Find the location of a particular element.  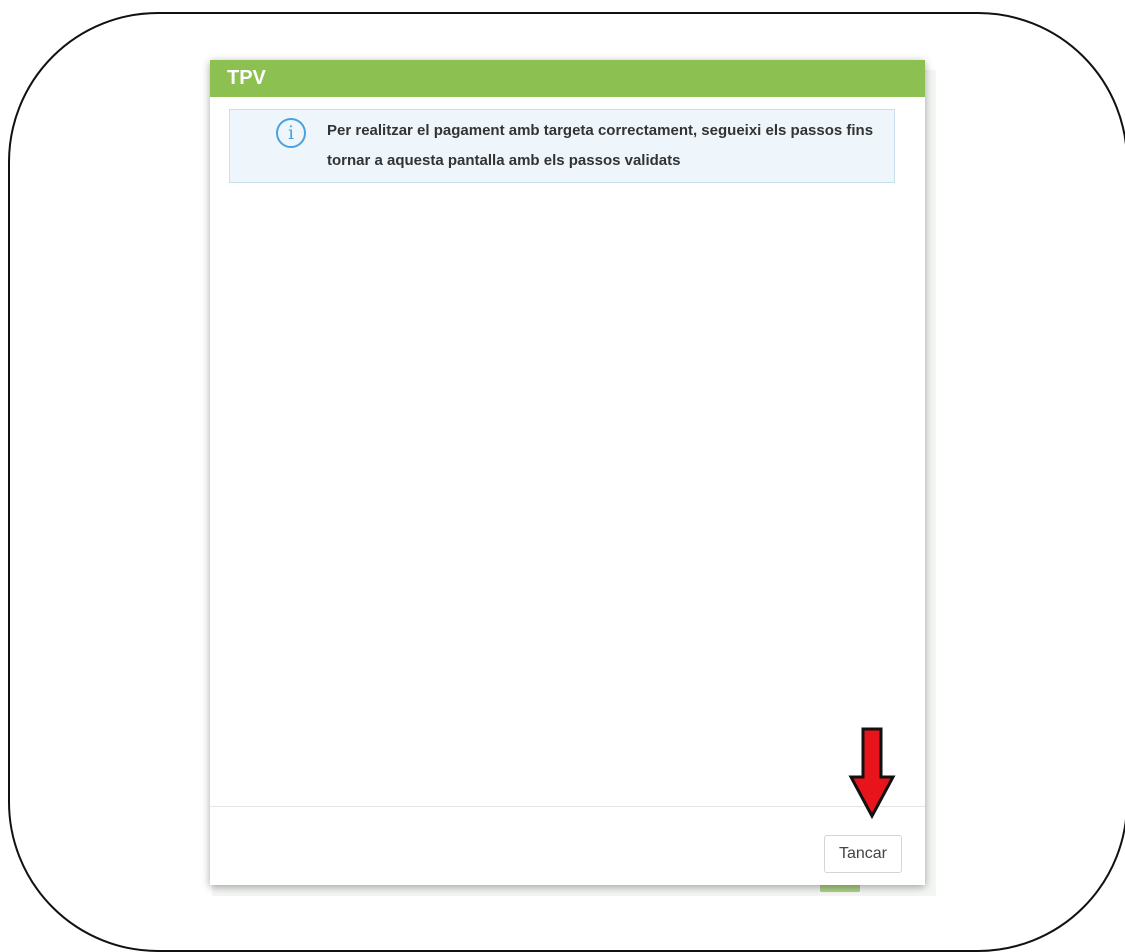

modal-title: TPV is located at coordinates (246, 78).